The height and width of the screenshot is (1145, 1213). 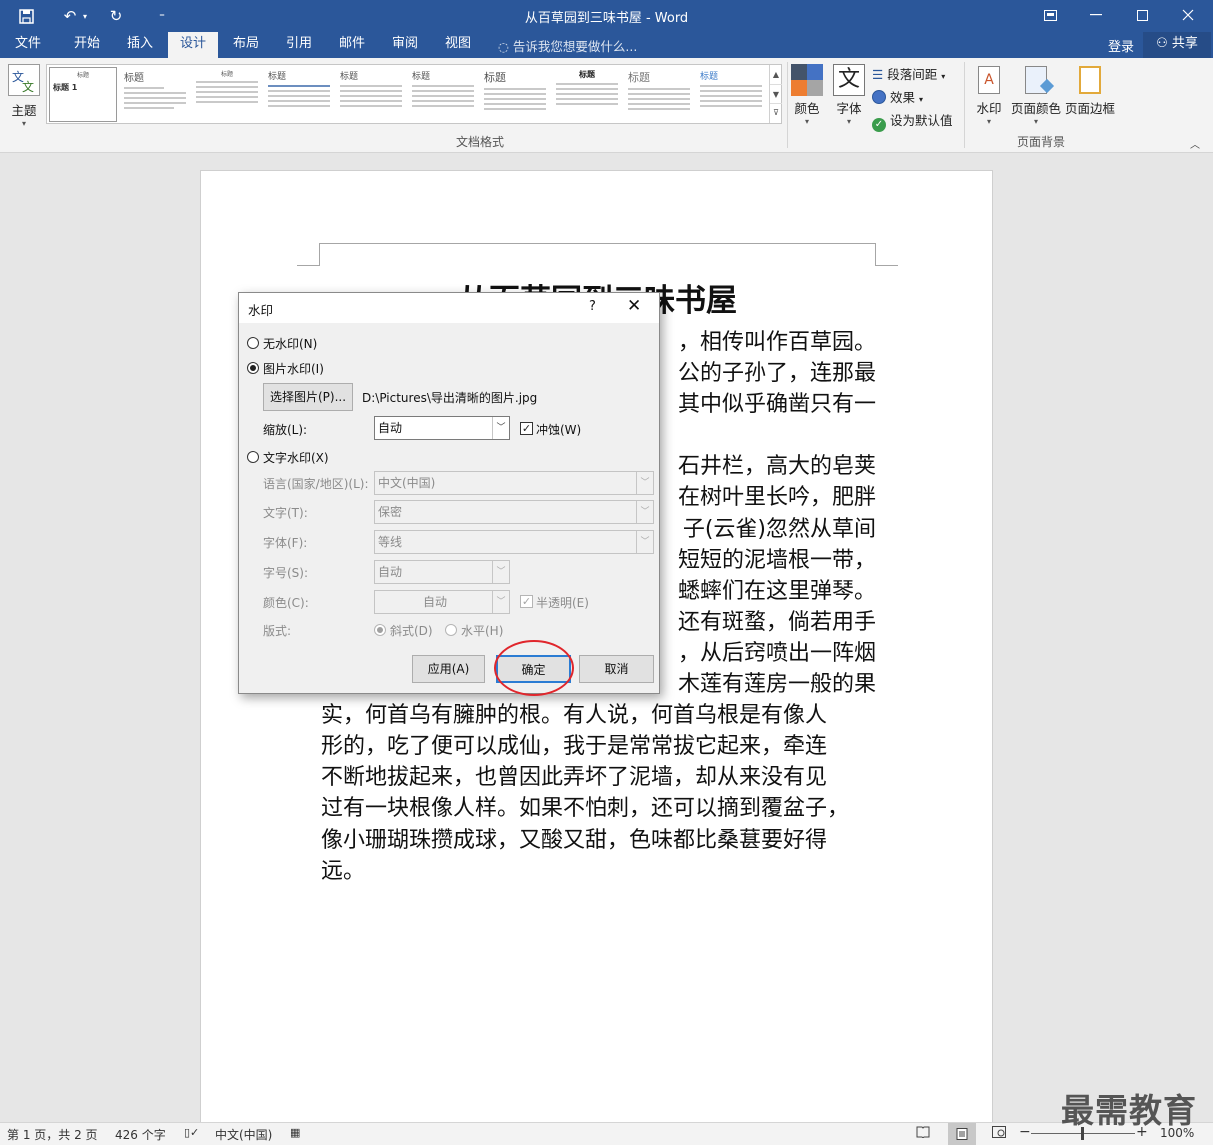 I want to click on page-borders-button: 页面边框, so click(x=1090, y=90).